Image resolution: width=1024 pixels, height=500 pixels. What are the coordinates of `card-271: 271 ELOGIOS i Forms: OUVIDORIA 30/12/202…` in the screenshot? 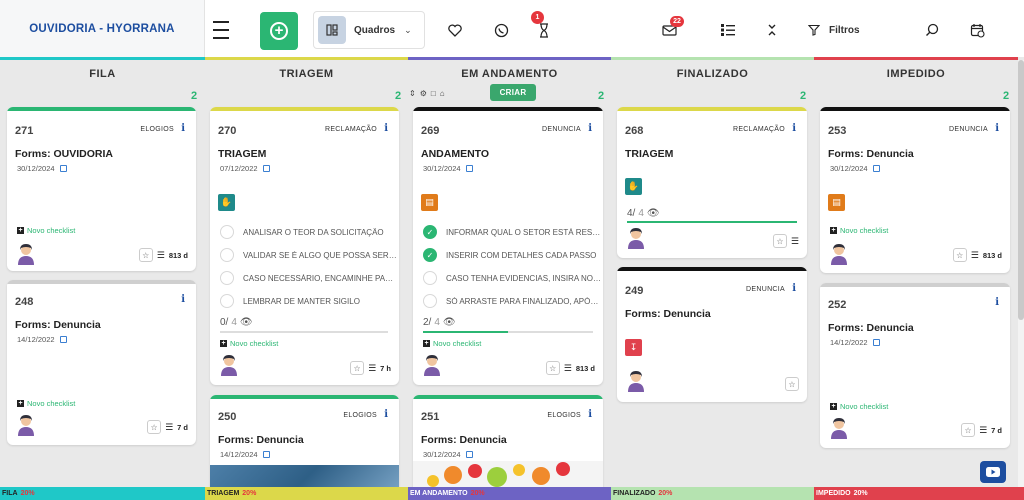 It's located at (101, 189).